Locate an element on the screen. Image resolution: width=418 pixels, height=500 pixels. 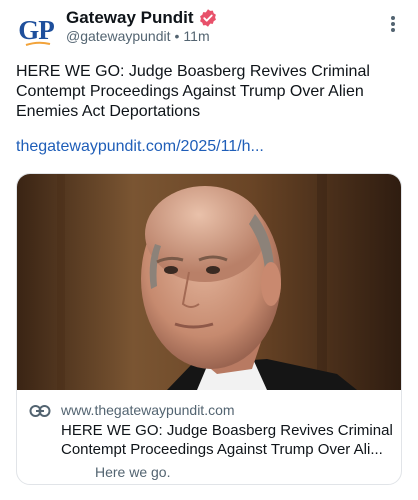
author-meta: @gatewaypundit • 11m is located at coordinates (138, 36).